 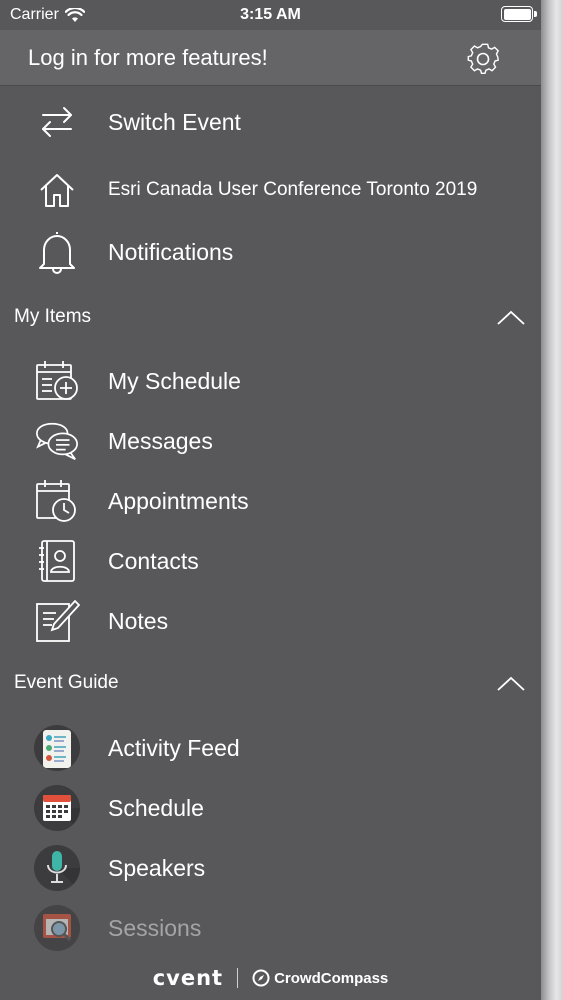 What do you see at coordinates (270, 868) in the screenshot?
I see `menu-item-speakers: Speakers` at bounding box center [270, 868].